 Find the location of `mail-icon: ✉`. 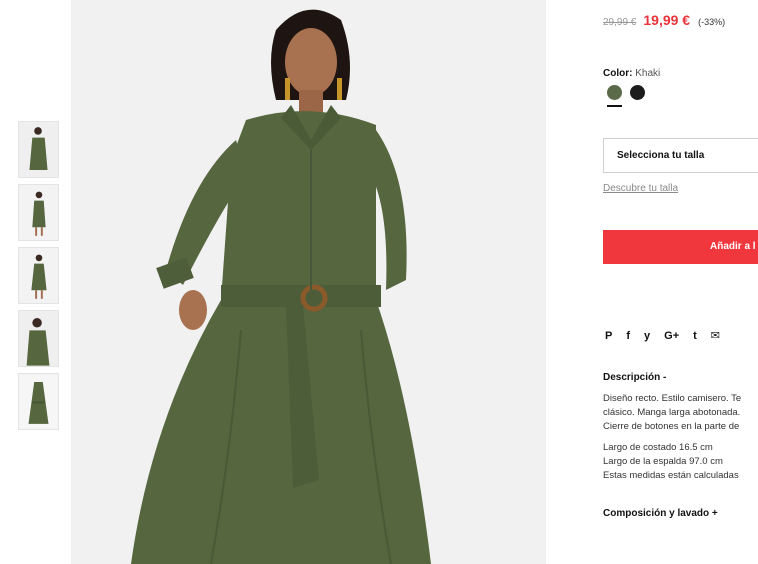

mail-icon: ✉ is located at coordinates (715, 336).